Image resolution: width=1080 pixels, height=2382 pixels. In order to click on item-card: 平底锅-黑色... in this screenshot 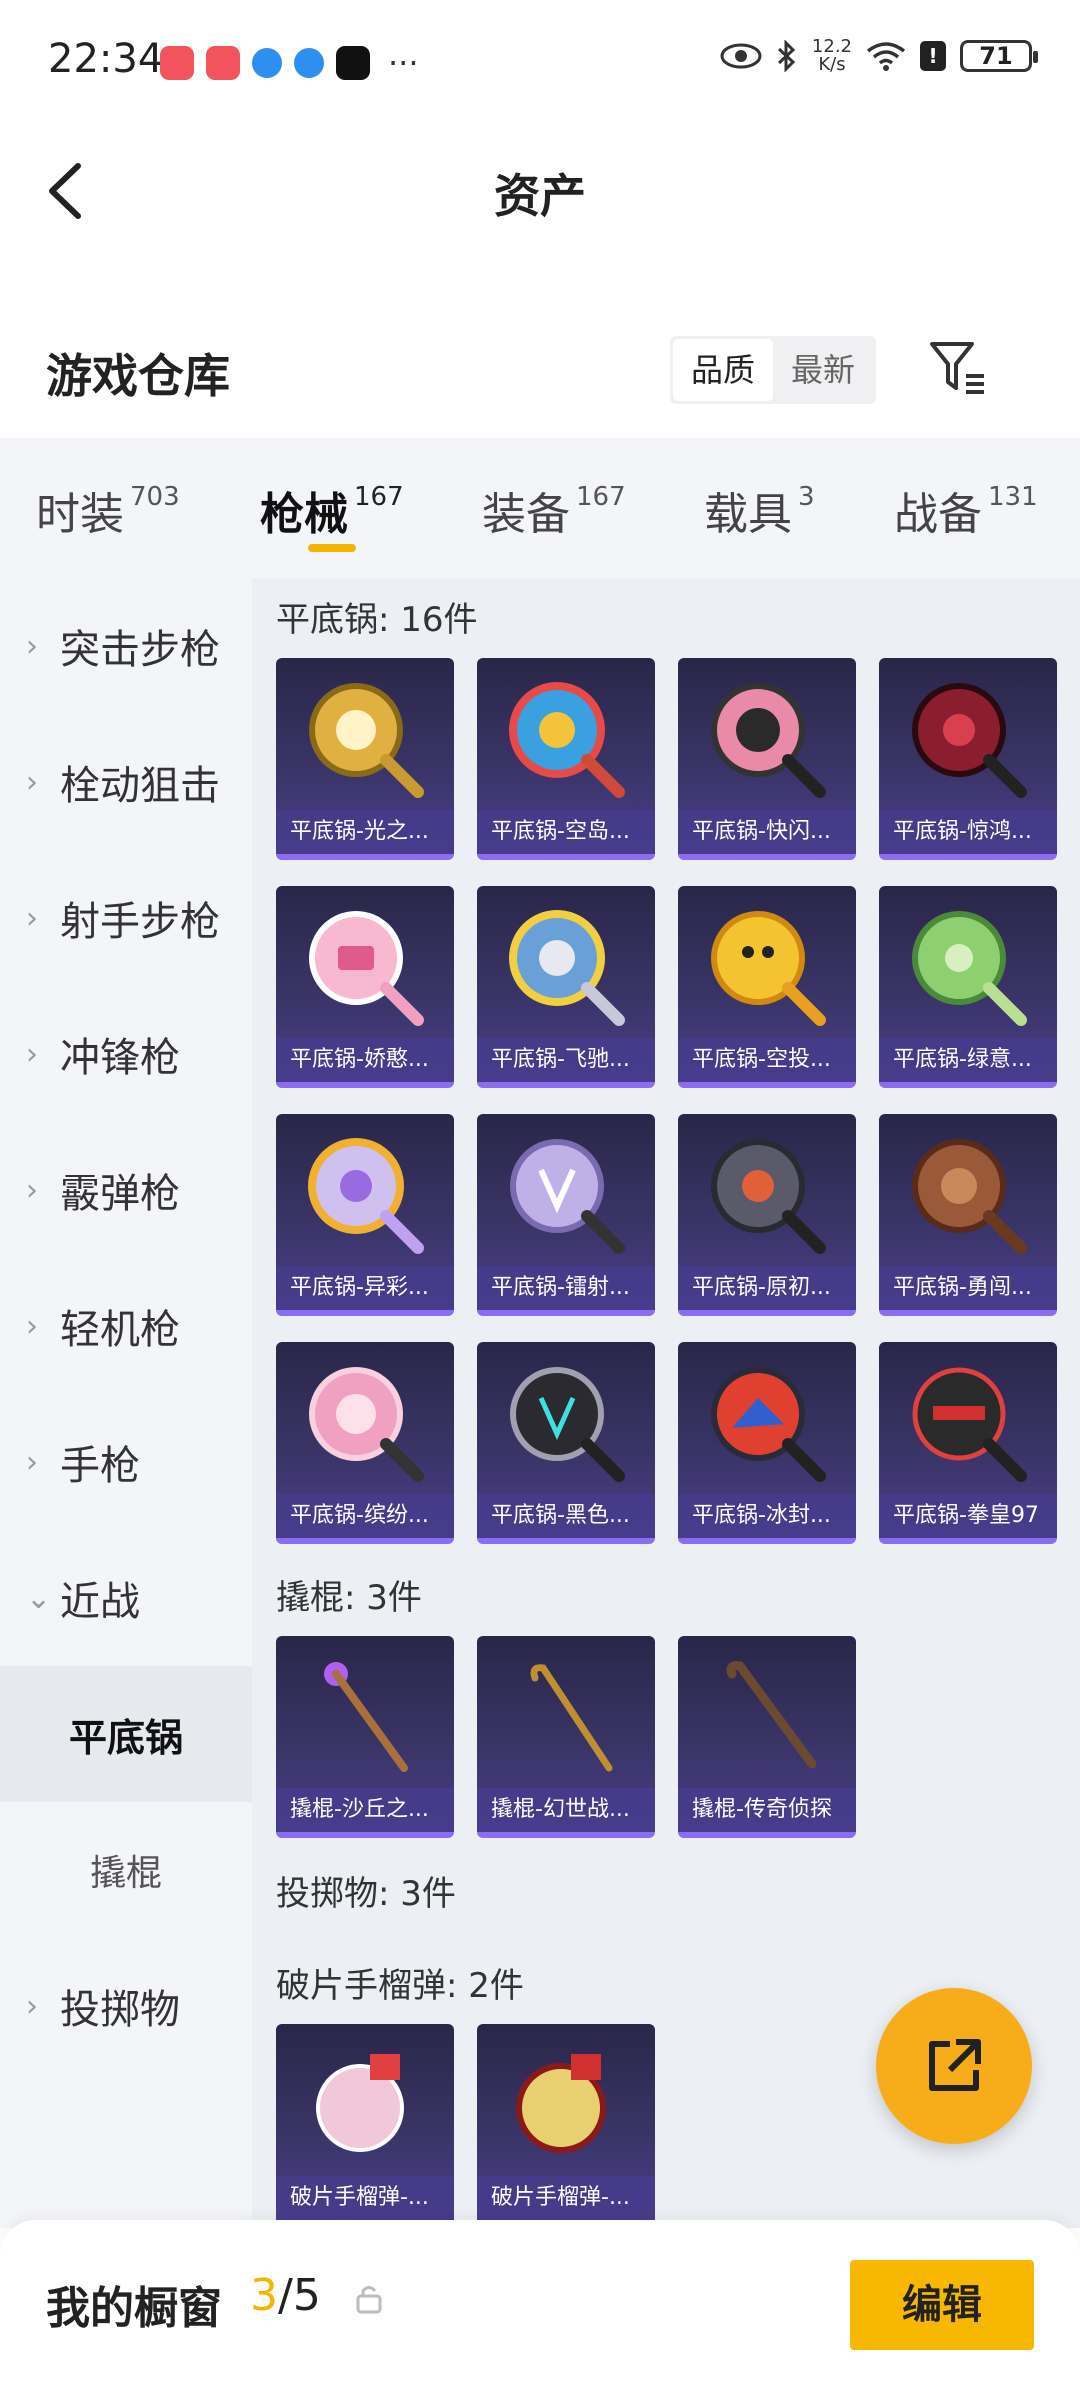, I will do `click(566, 1443)`.